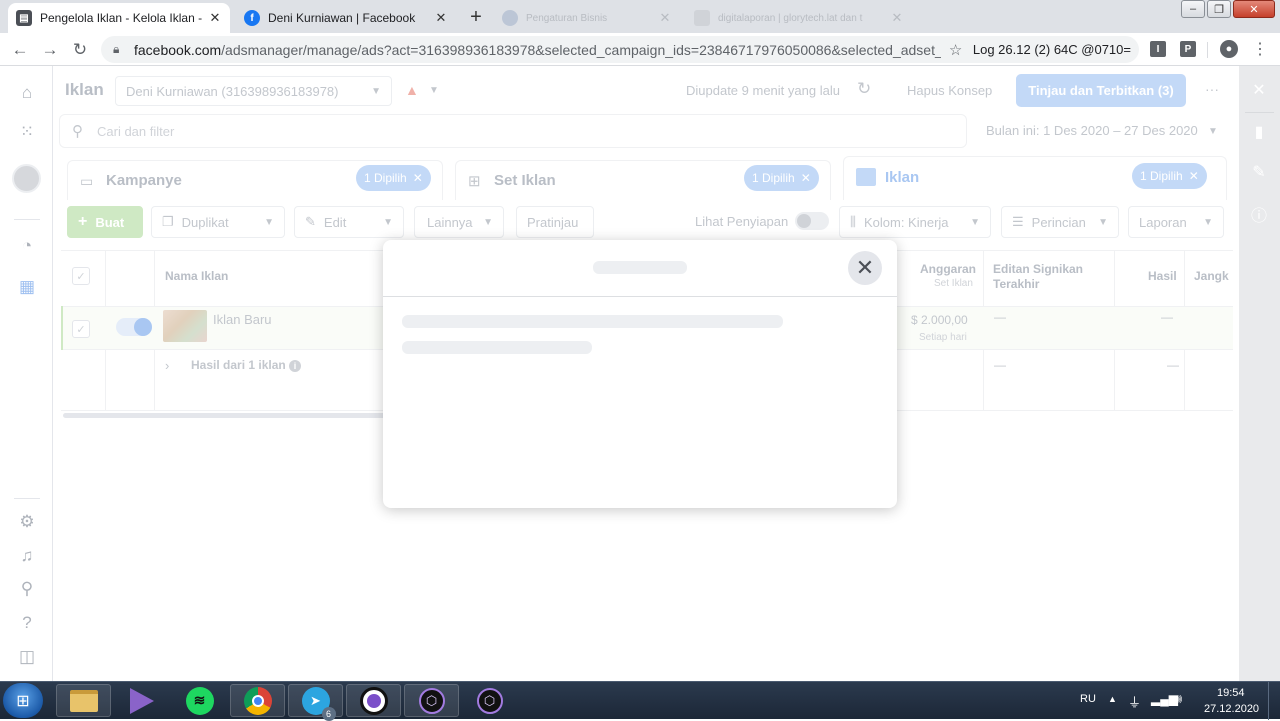 The width and height of the screenshot is (1280, 721). I want to click on tab-google-search: digitalaporan | glorytech.lat dan t ✕, so click(799, 18).